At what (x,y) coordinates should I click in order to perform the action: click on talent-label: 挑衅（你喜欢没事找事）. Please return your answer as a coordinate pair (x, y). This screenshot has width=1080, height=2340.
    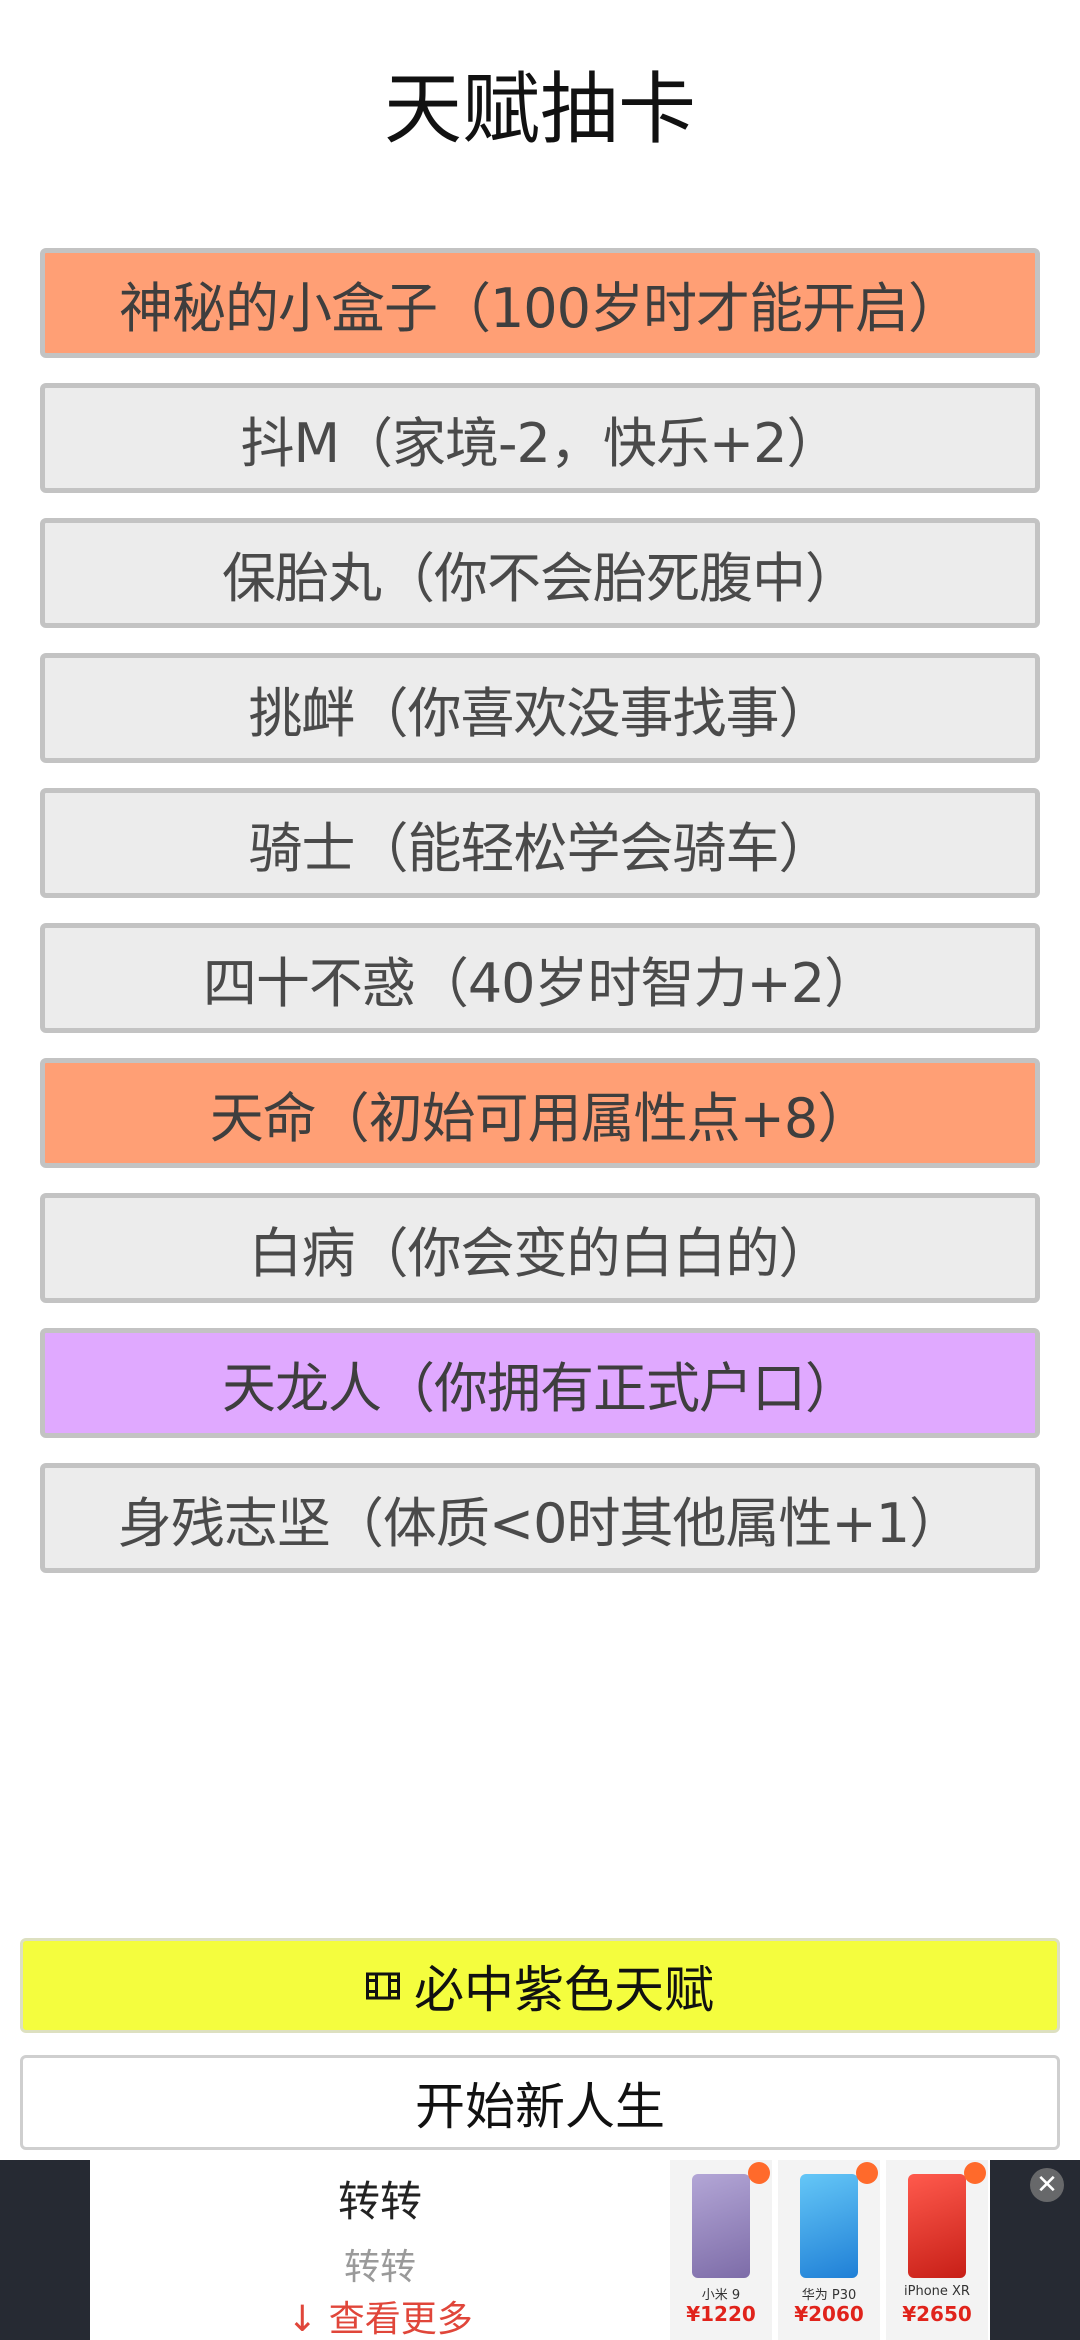
    Looking at the image, I should click on (540, 713).